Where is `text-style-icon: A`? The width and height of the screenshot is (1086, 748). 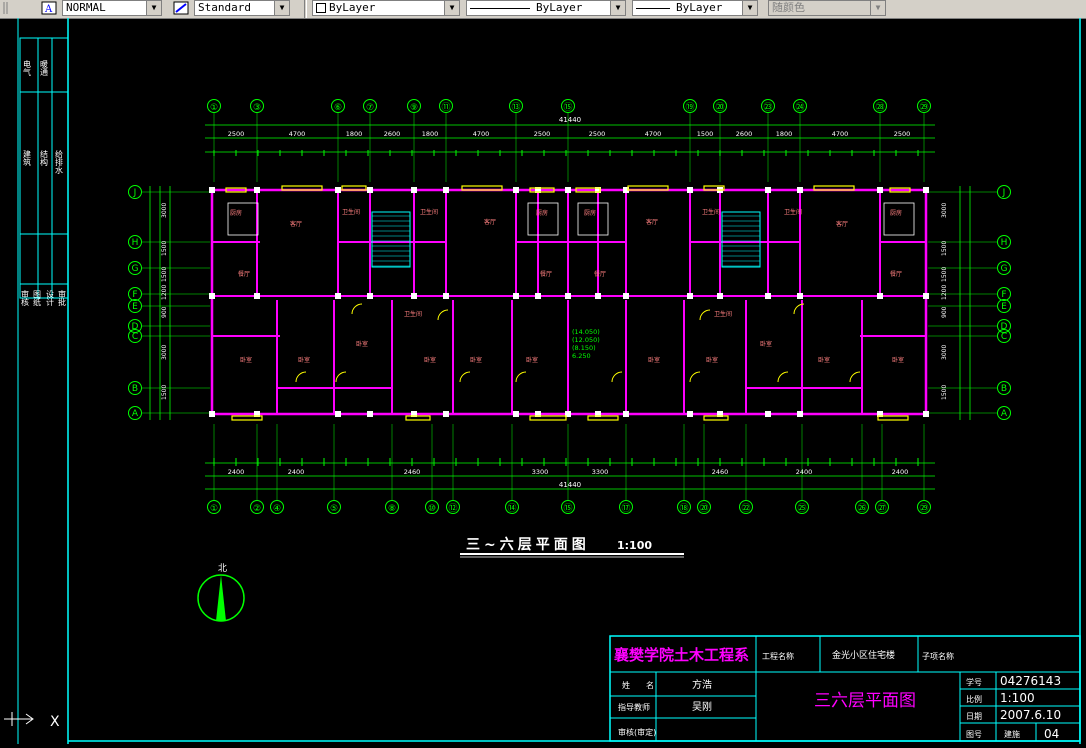 text-style-icon: A is located at coordinates (49, 8).